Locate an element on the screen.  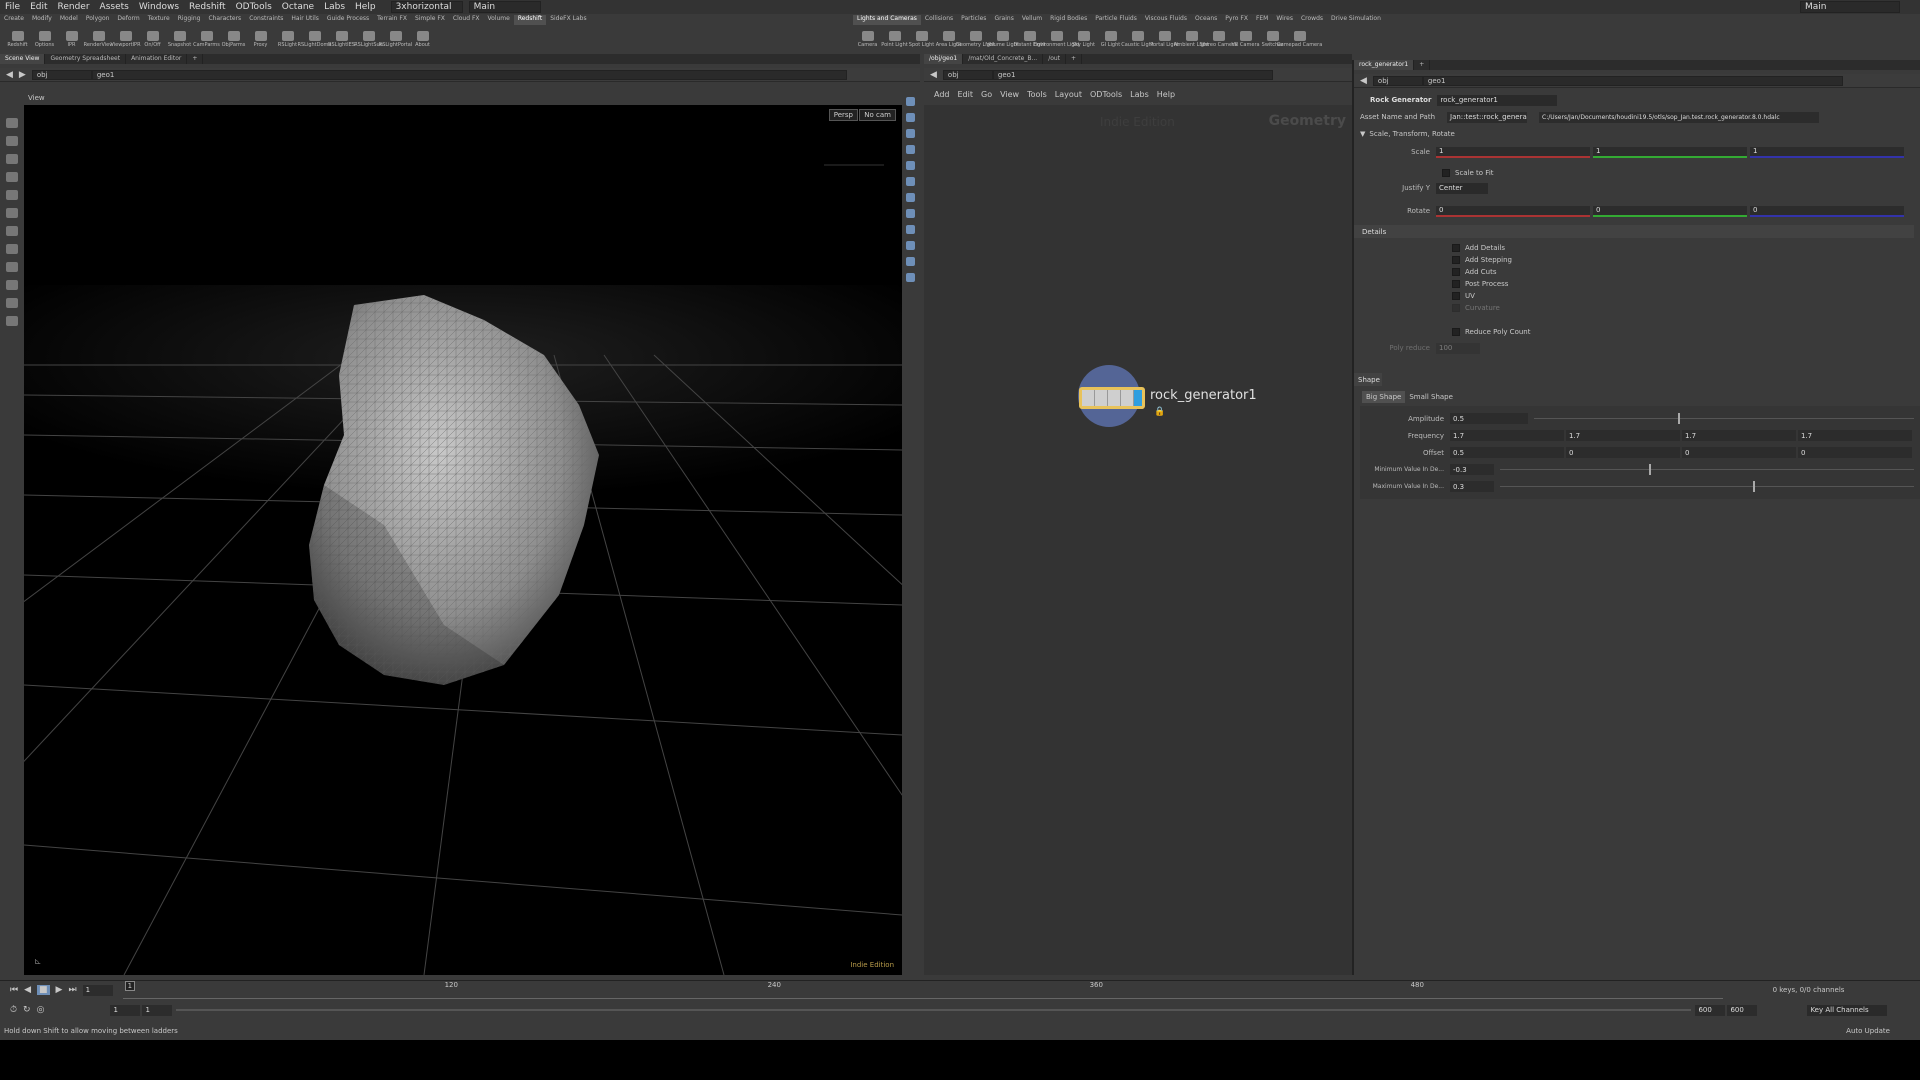
shelf-tool: Point Light is located at coordinates (894, 39).